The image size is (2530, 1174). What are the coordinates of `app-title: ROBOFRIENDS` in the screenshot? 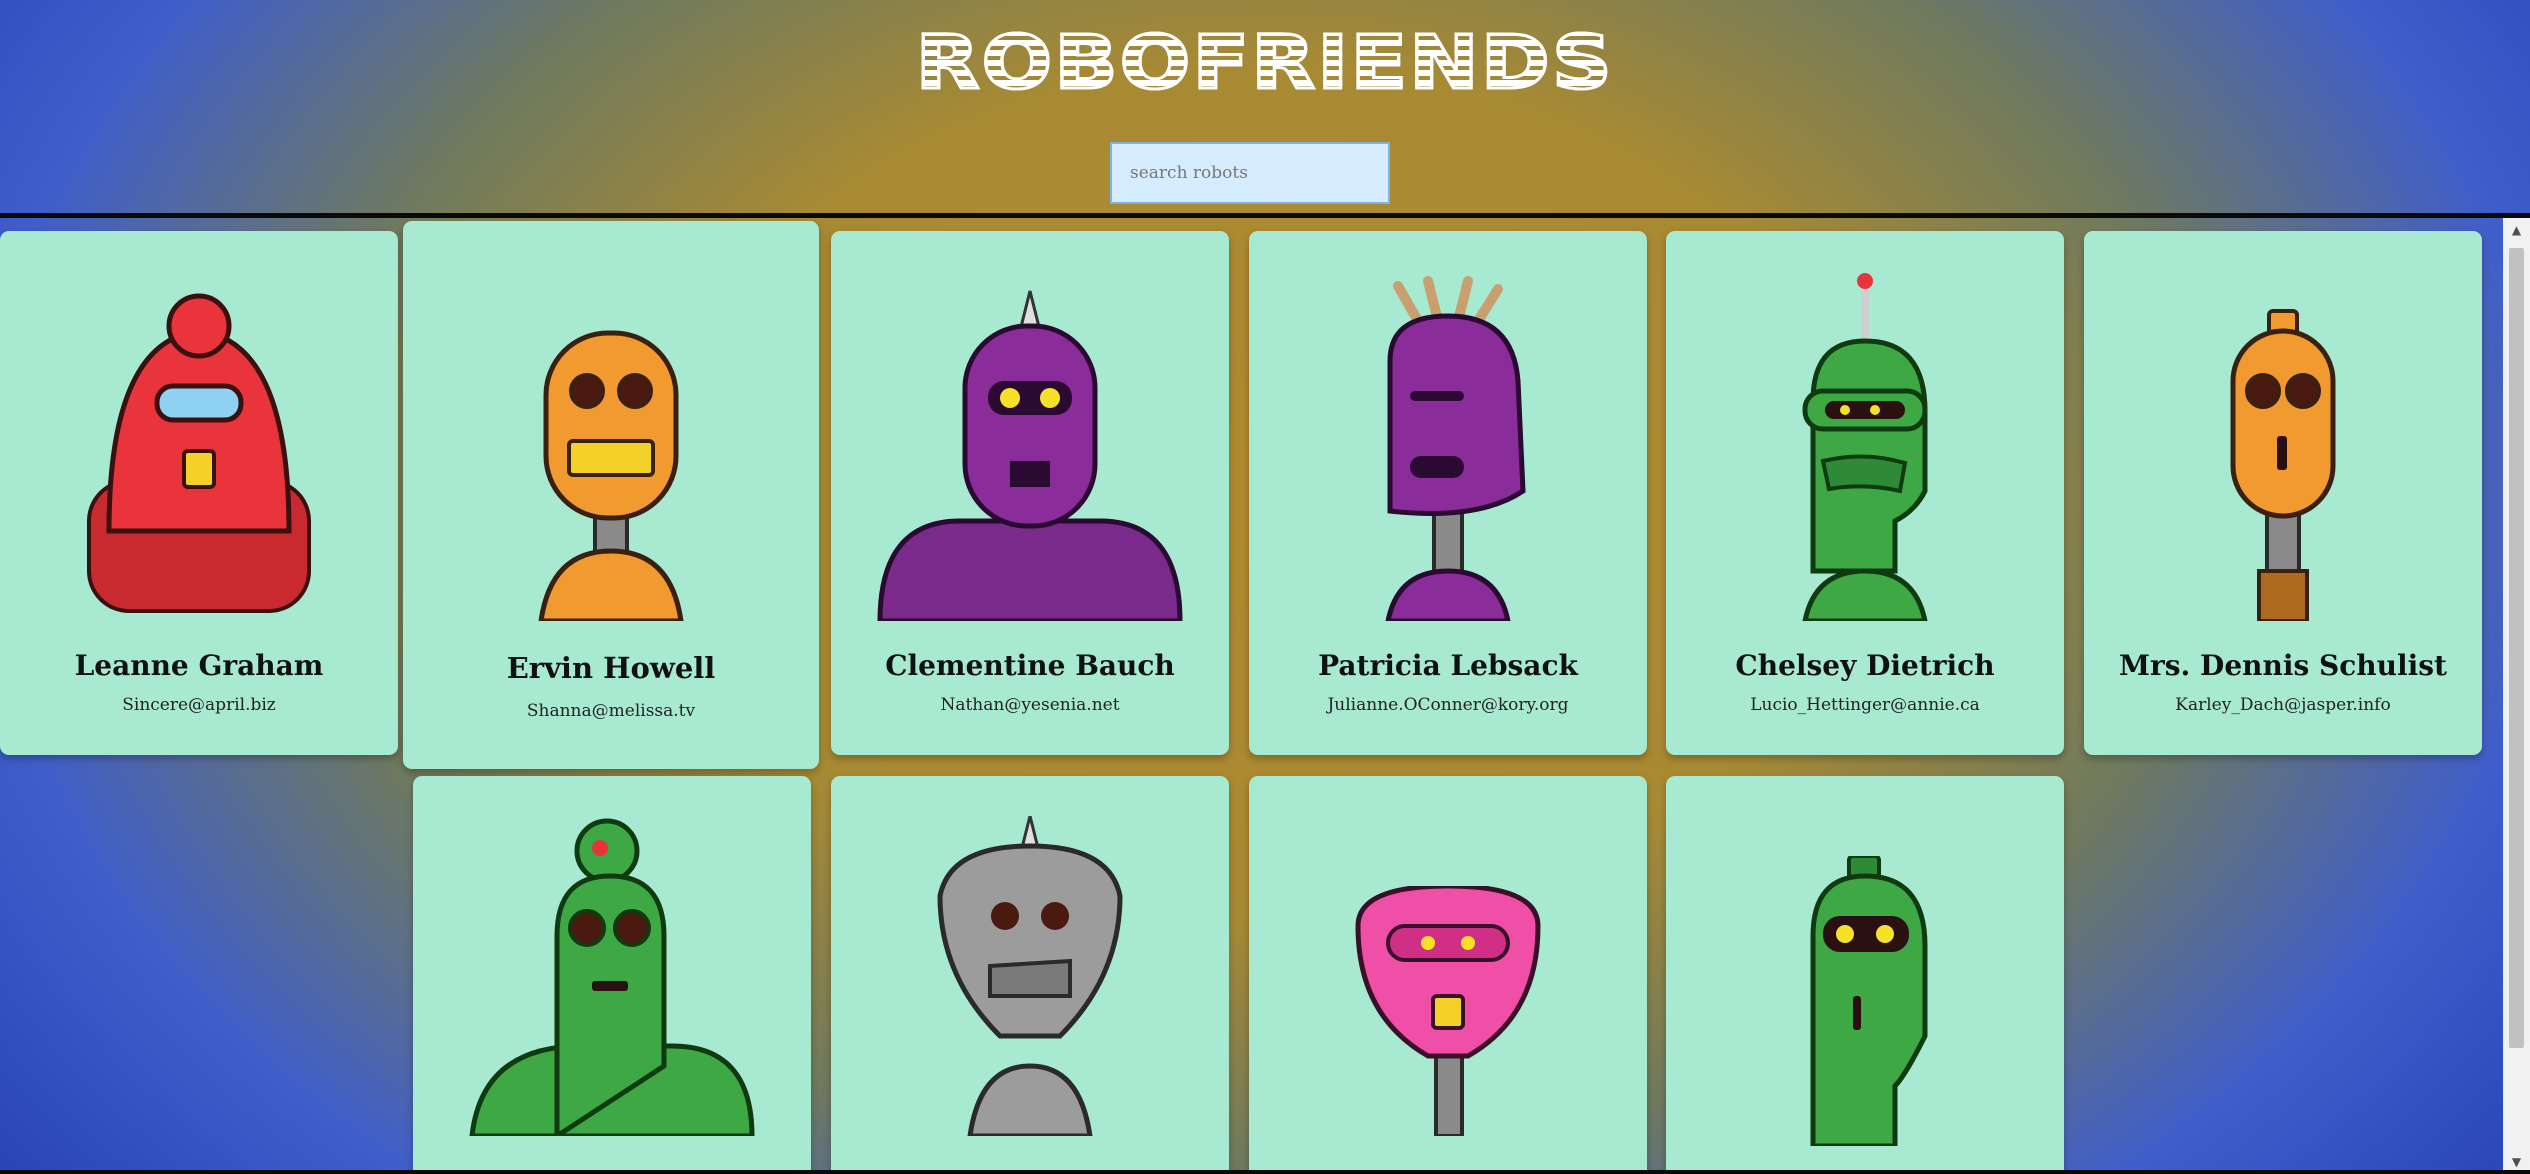 It's located at (1264, 63).